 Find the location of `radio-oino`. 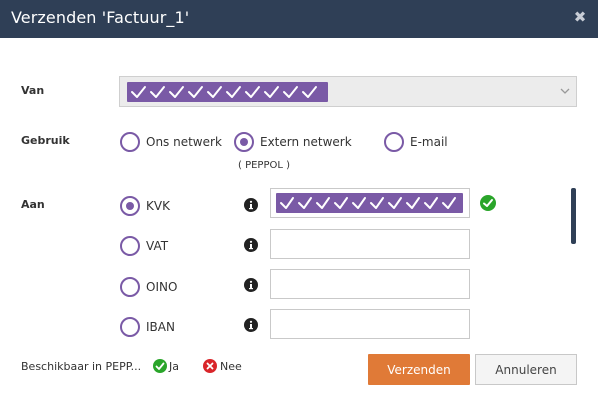

radio-oino is located at coordinates (130, 287).